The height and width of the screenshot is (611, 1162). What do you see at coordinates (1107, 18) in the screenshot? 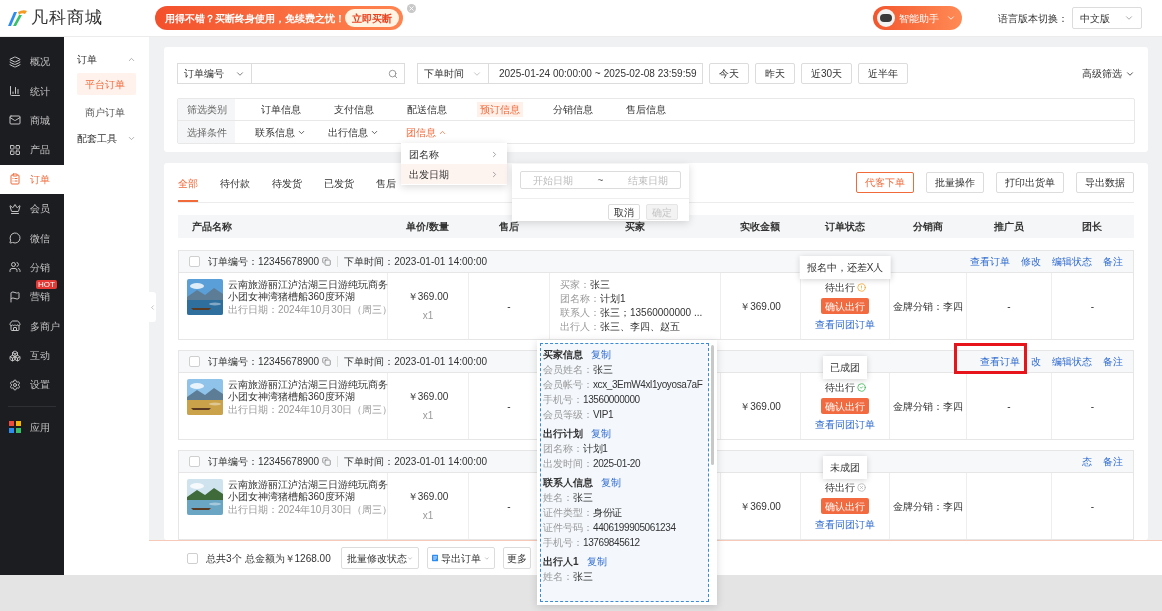
I see `language-select: 中文版` at bounding box center [1107, 18].